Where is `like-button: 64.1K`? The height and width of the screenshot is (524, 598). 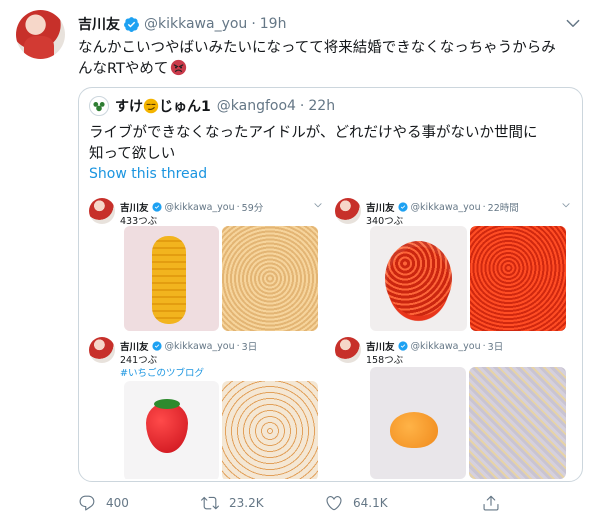
like-button: 64.1K is located at coordinates (356, 503).